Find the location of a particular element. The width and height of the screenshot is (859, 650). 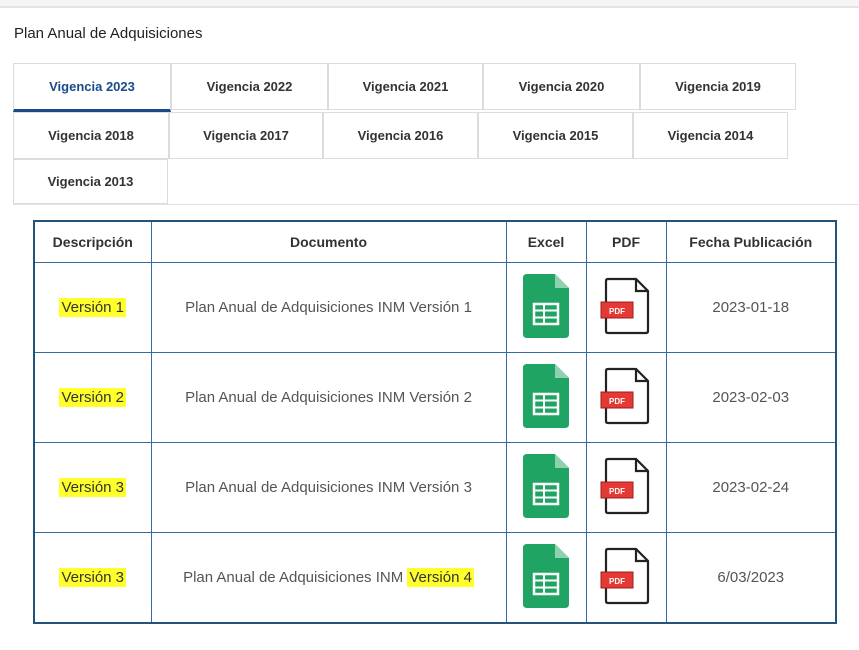

descripcion-cell: Versión 1 is located at coordinates (92, 307).